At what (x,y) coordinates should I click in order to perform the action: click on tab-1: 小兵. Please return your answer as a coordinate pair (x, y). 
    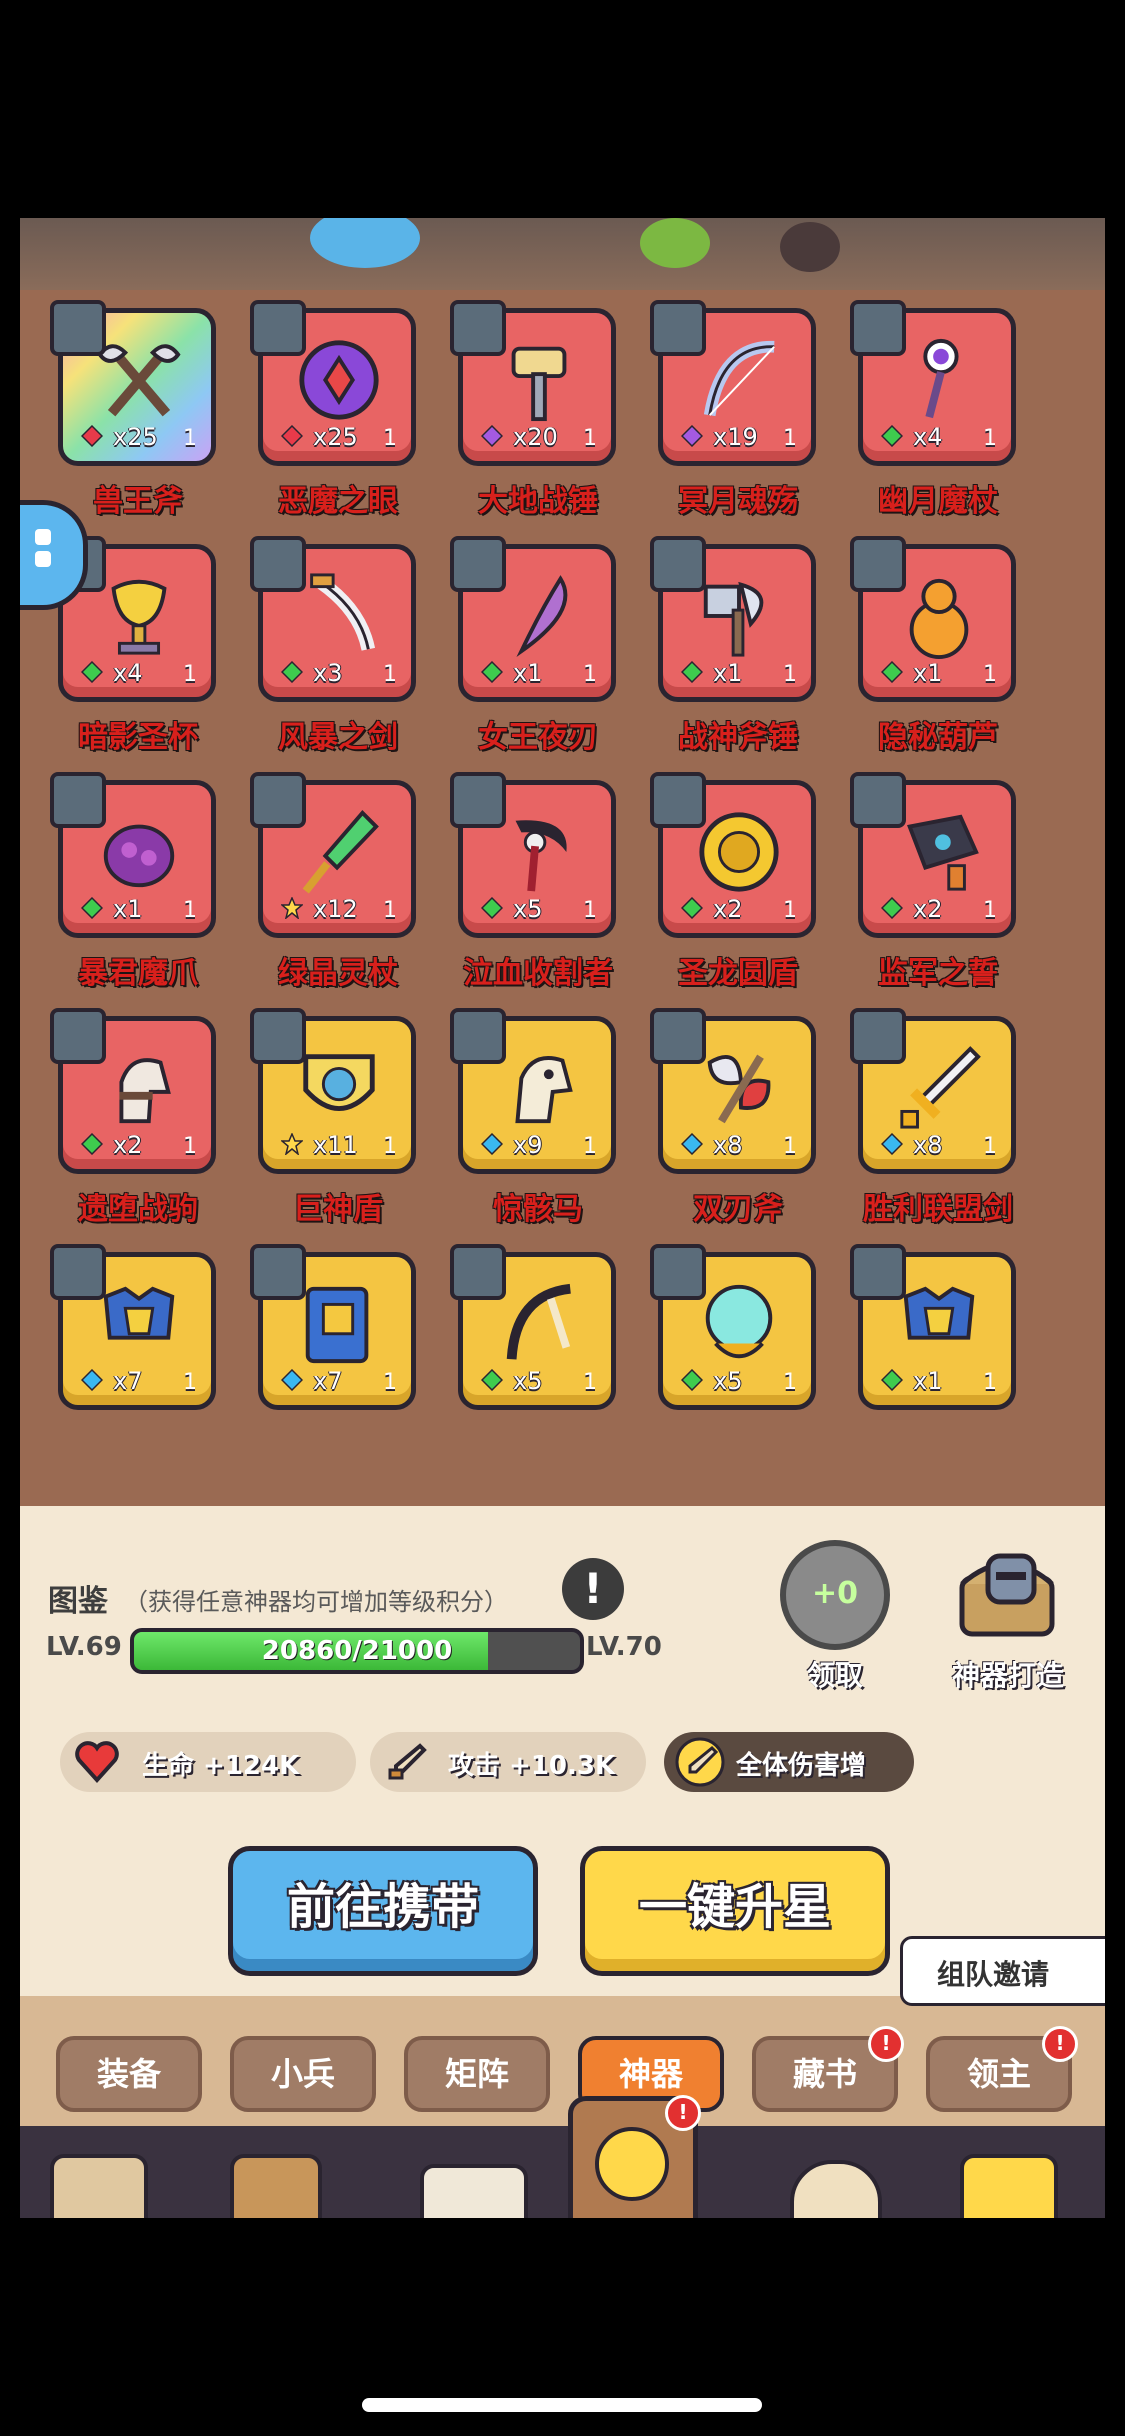
    Looking at the image, I should click on (303, 2074).